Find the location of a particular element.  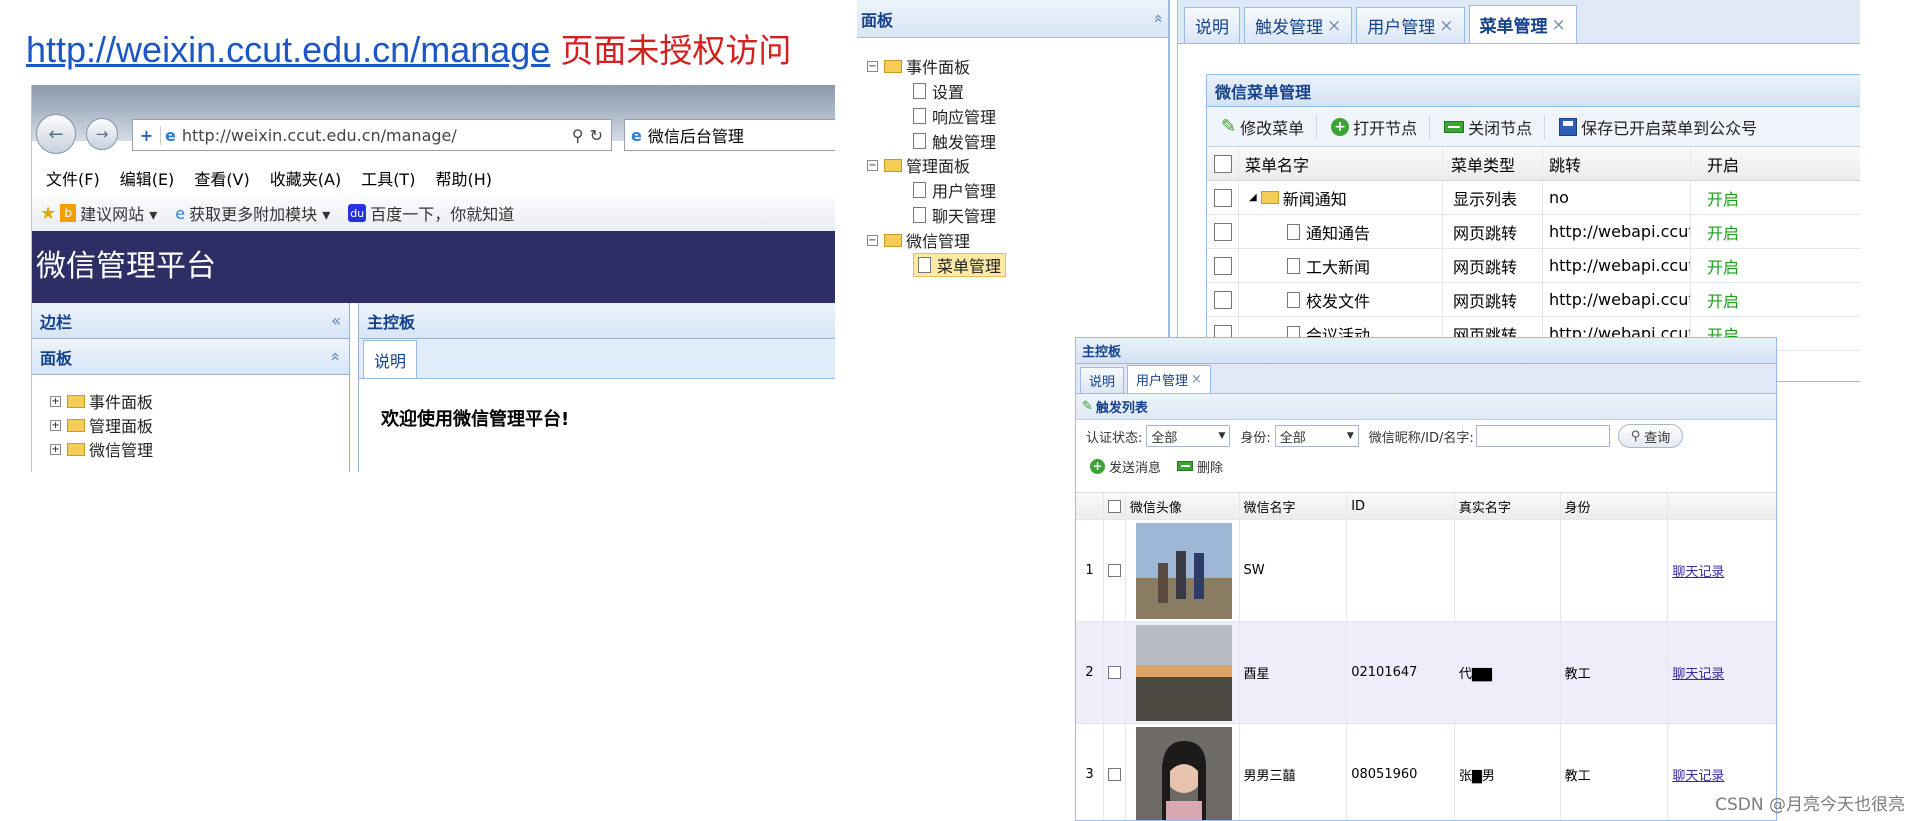

col-wechat-name: 微信名字 is located at coordinates (1294, 506).